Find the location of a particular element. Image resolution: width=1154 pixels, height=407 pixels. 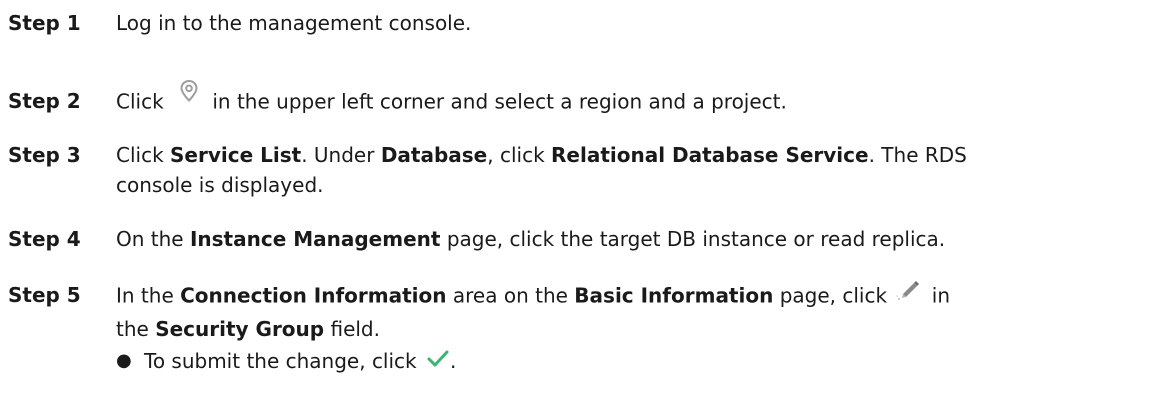

step-text-segment: Log in to the management console. is located at coordinates (294, 23).